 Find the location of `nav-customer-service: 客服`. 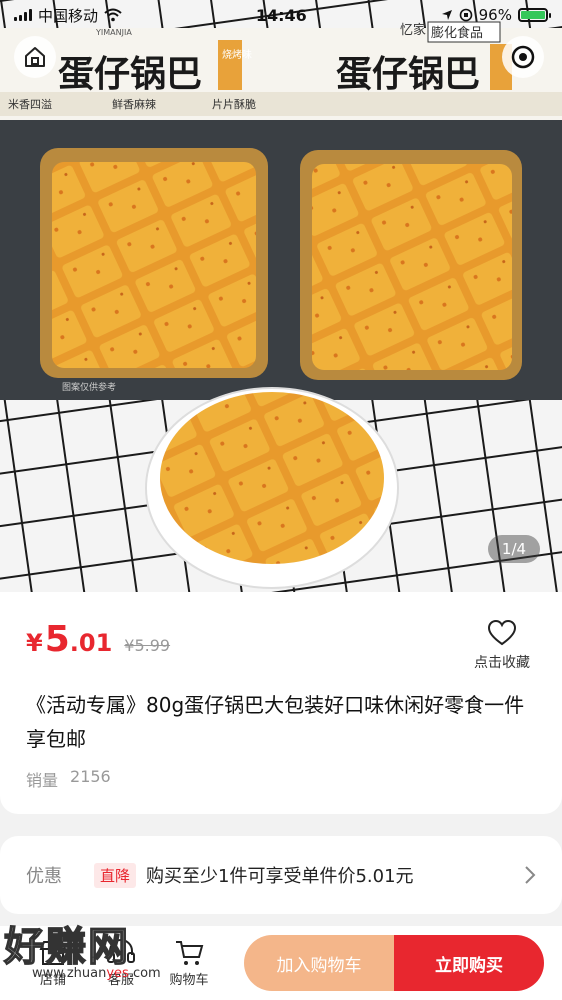

nav-customer-service: 客服 is located at coordinates (121, 963).